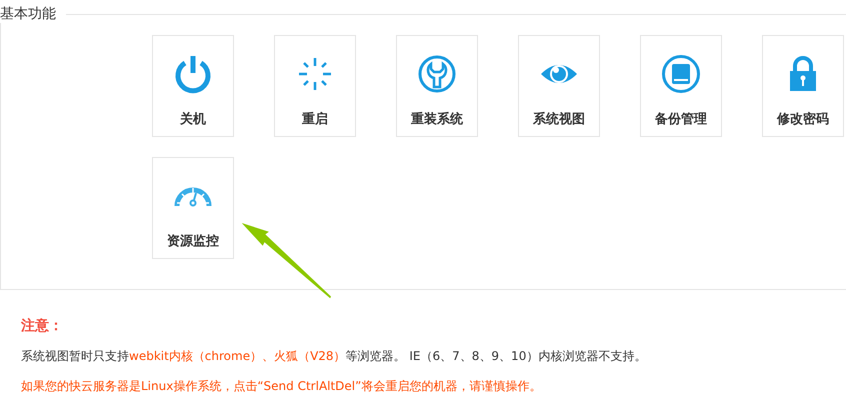  What do you see at coordinates (281, 386) in the screenshot?
I see `notice-text: 如果您的快云服务器是Linux操作系统，点击“Send CtrlAltDel”将会重启您的机器，请谨慎操作。` at bounding box center [281, 386].